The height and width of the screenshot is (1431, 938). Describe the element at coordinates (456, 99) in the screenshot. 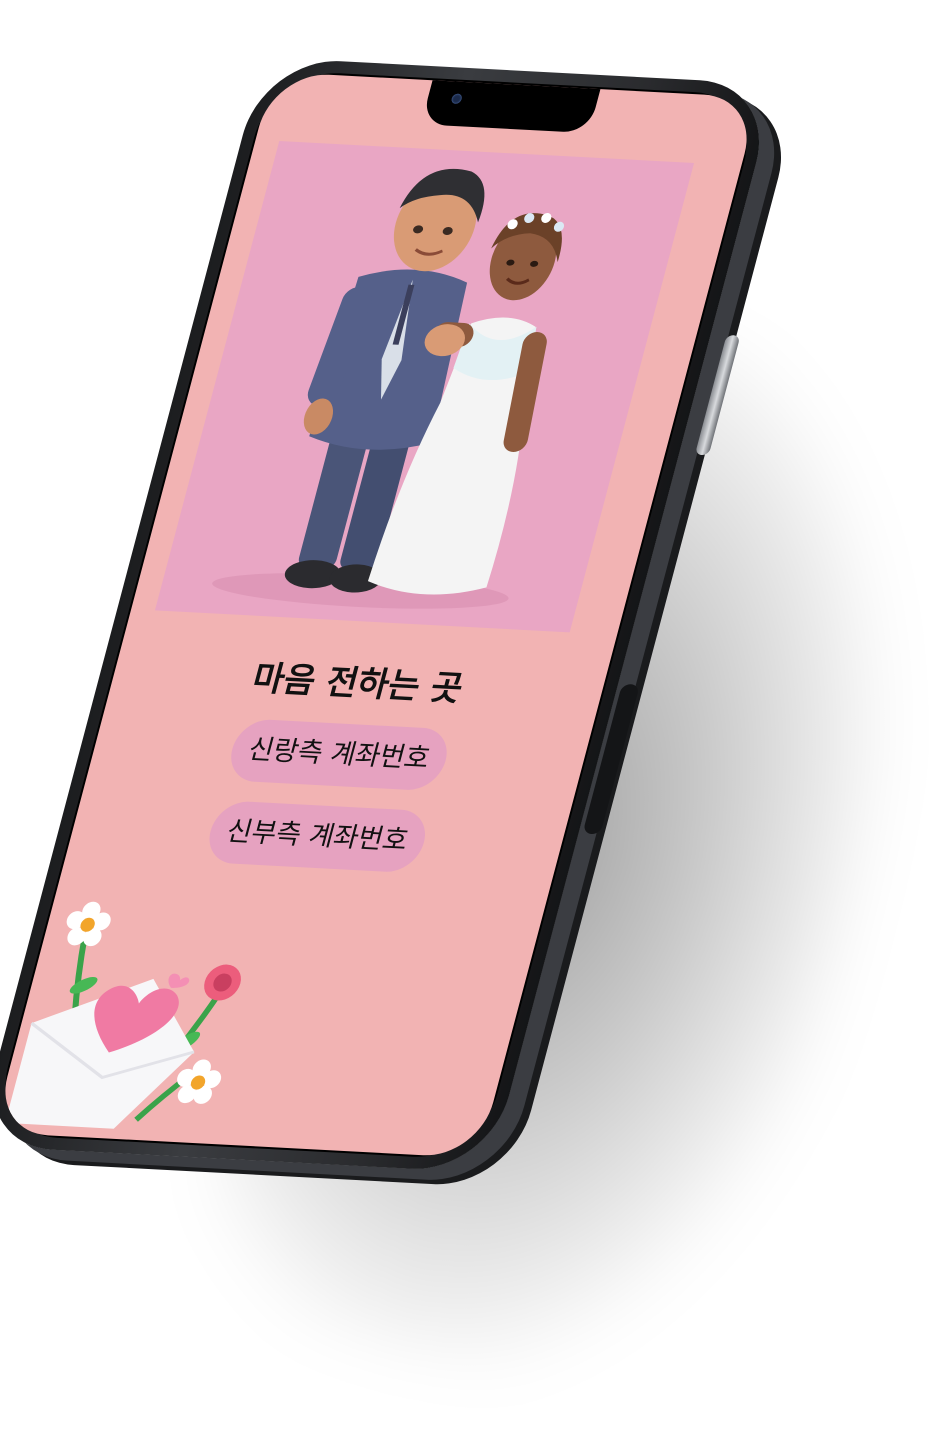

I see `front-camera-icon` at that location.